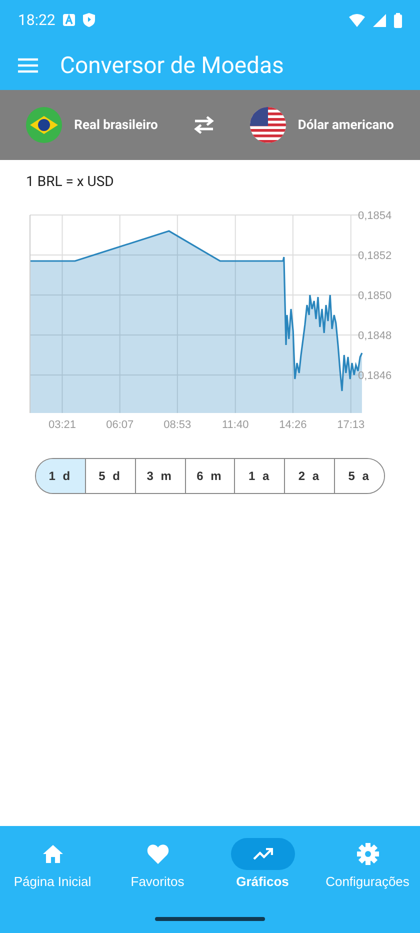 The width and height of the screenshot is (420, 933). I want to click on usa-flag-icon, so click(268, 125).